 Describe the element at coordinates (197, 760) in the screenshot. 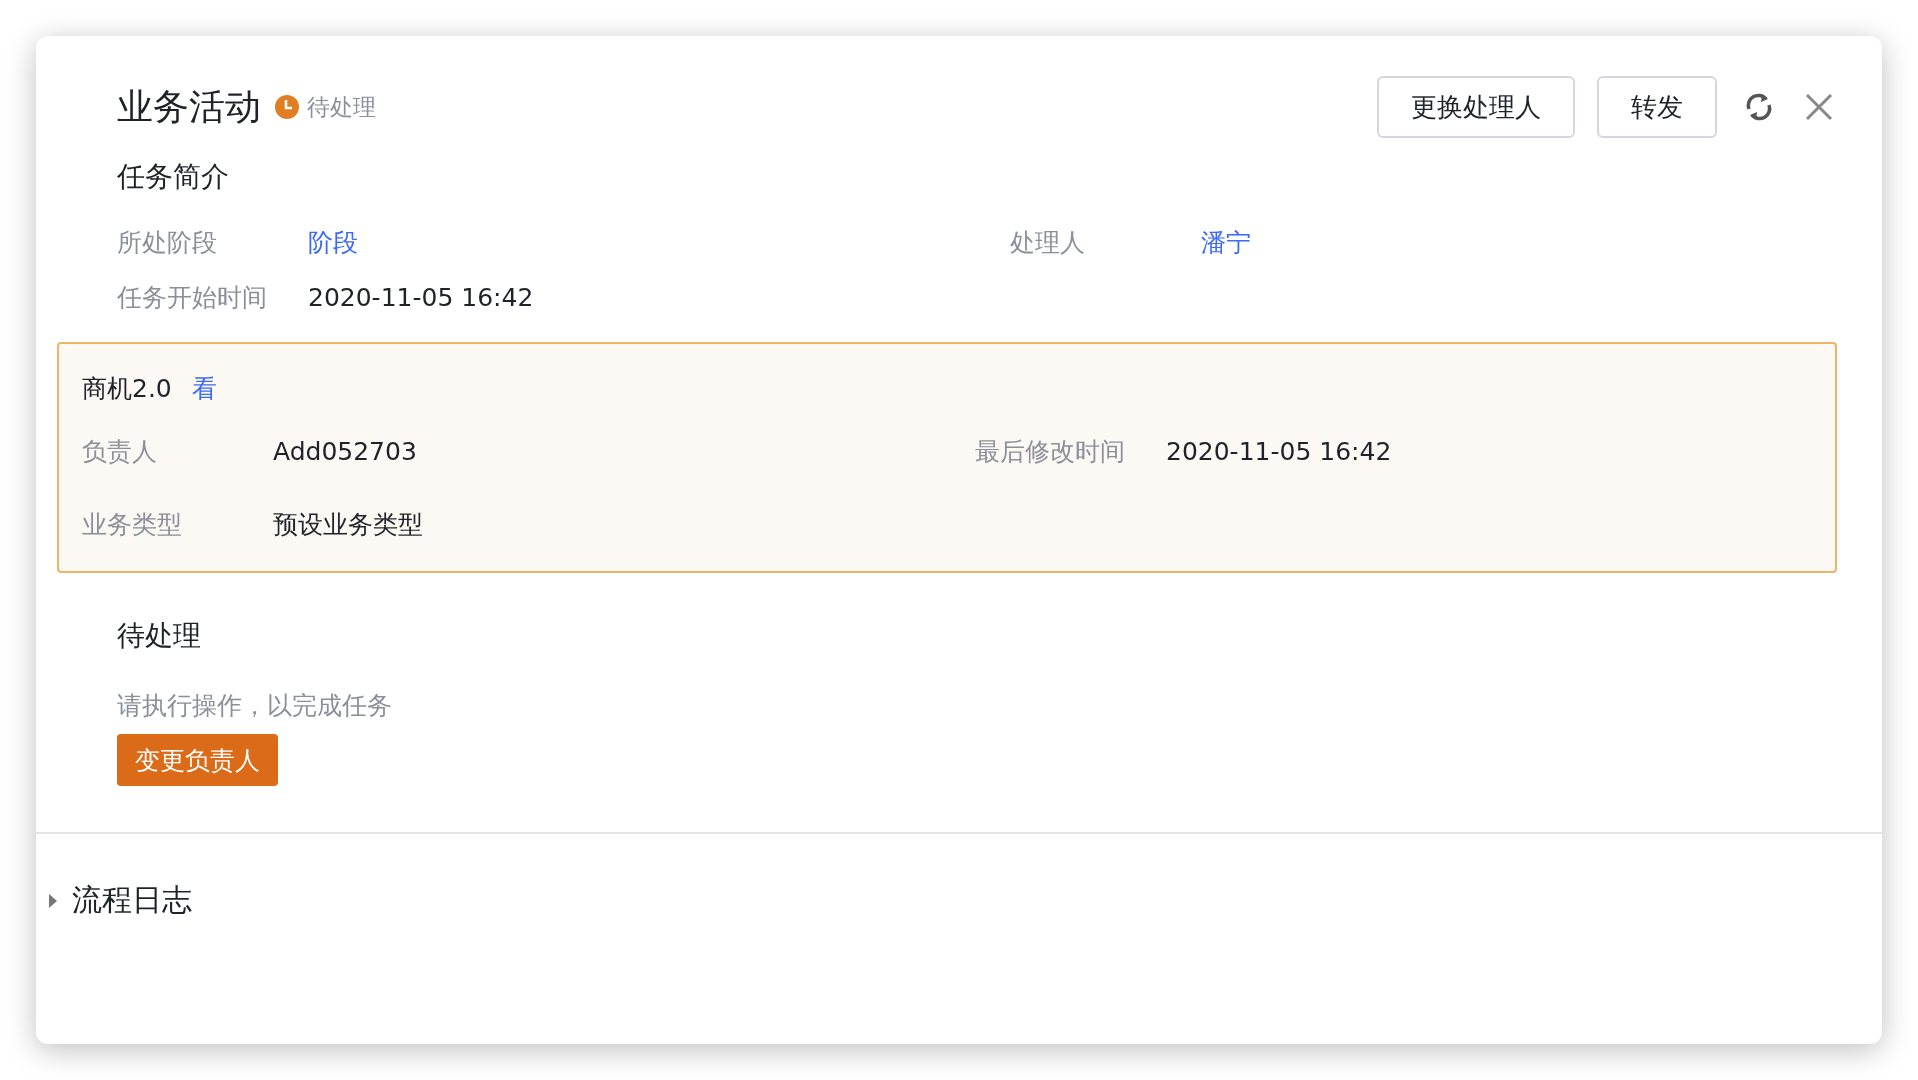

I see `change-owner-button: 变更负责人` at that location.